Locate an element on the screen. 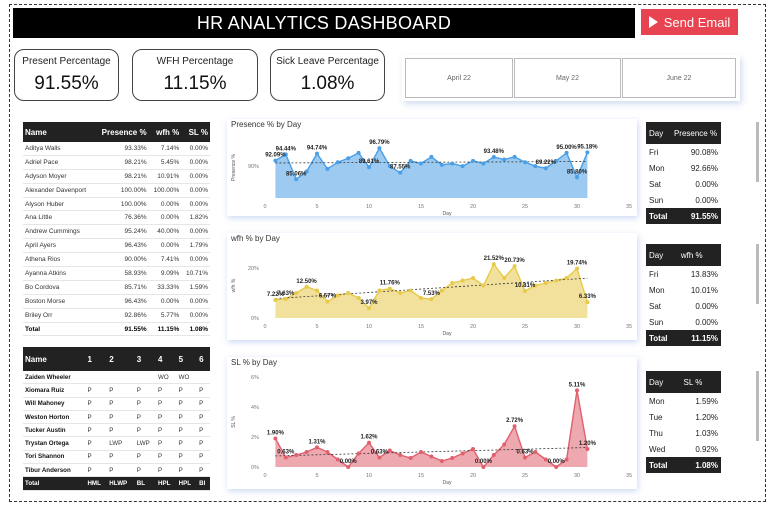 The height and width of the screenshot is (505, 773). table-row: Mon 1.59% is located at coordinates (683, 401).